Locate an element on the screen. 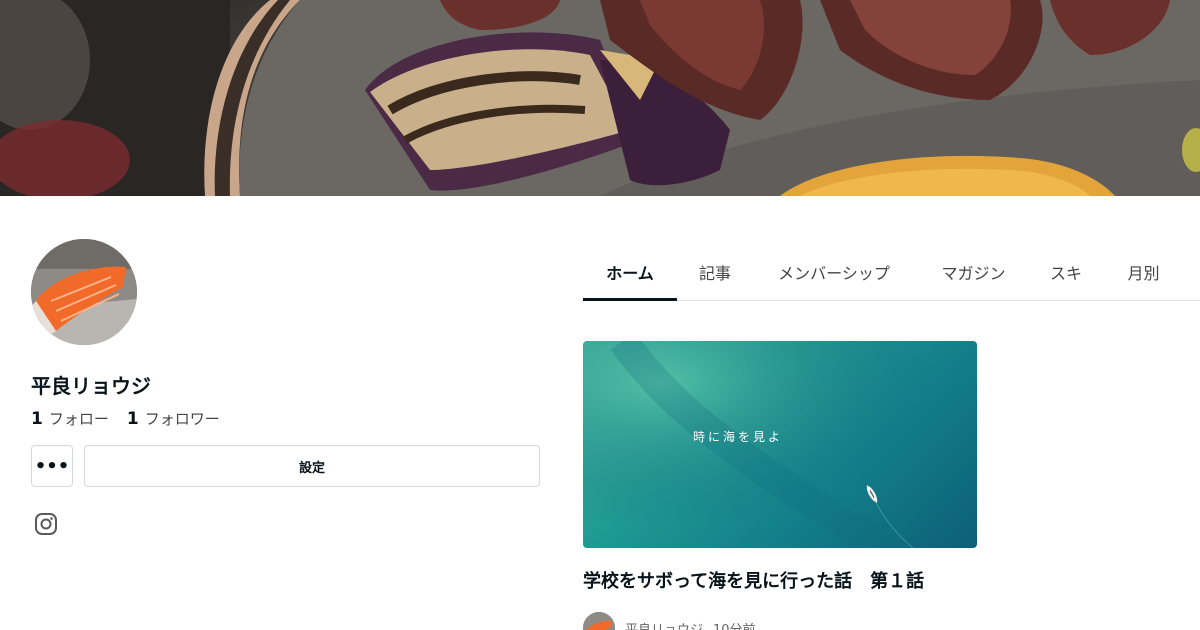  follow-count: 1 is located at coordinates (37, 419).